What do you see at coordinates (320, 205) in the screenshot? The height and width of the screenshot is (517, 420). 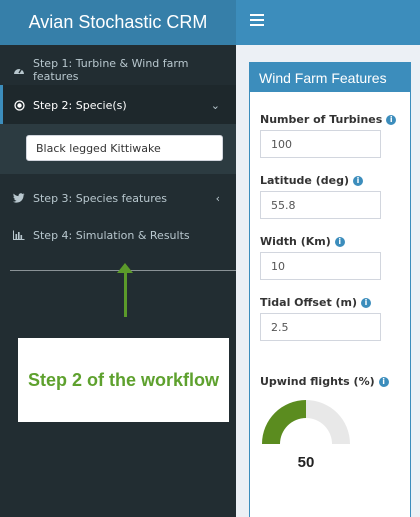 I see `latitude-input: 55.8` at bounding box center [320, 205].